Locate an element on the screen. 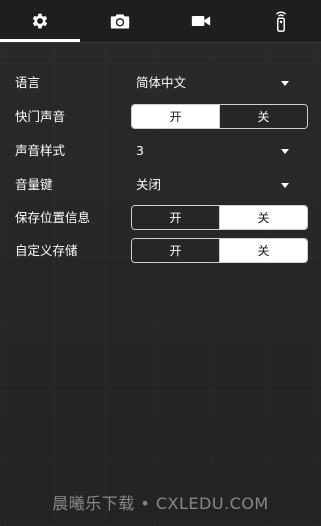 The width and height of the screenshot is (321, 526). shutter-sound-toggle: 开 关 is located at coordinates (219, 116).